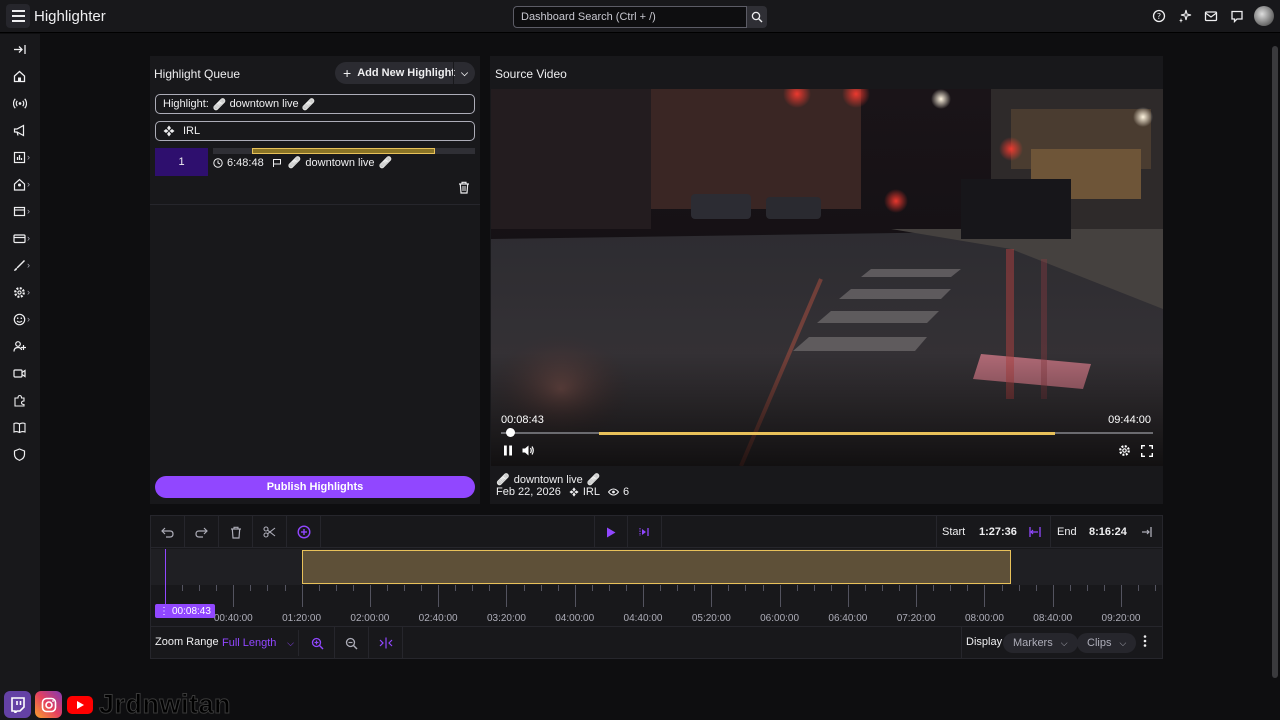  I want to click on clips-label: Clips, so click(1099, 643).